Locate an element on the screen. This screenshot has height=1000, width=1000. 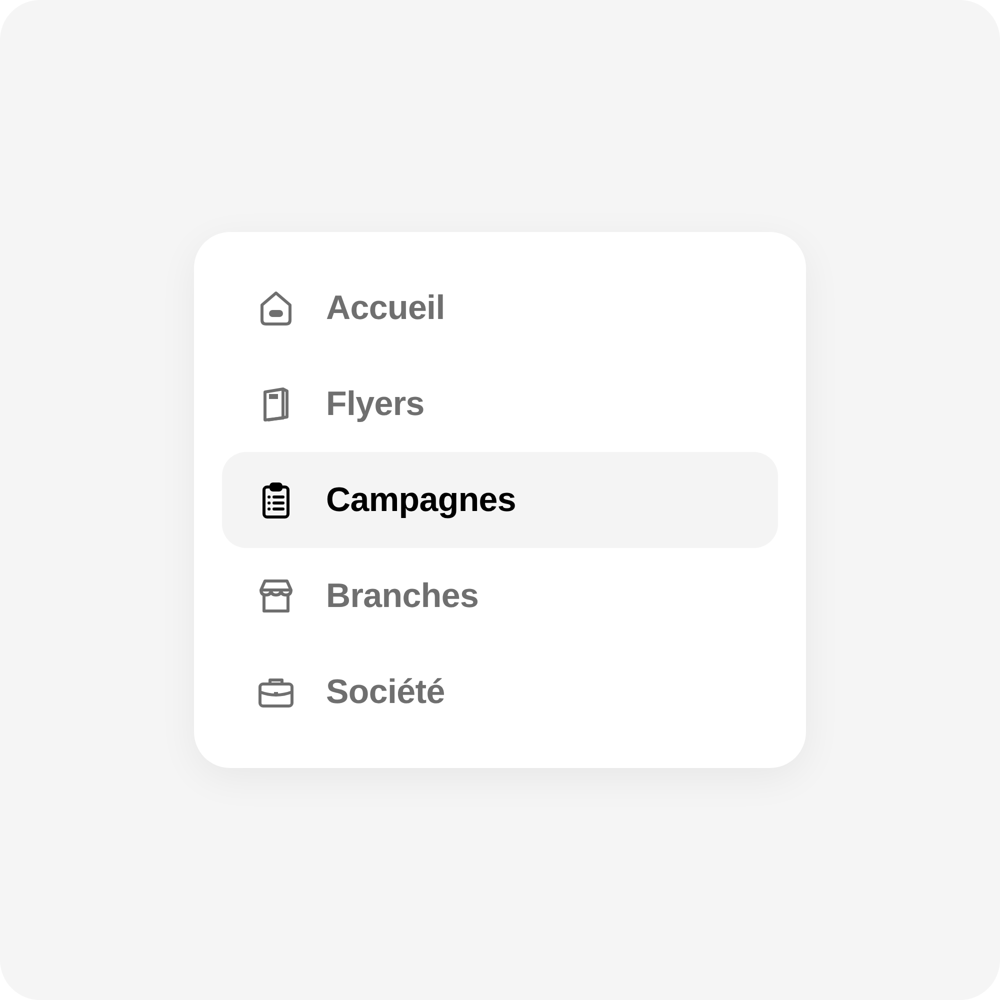
menu-item: Société is located at coordinates (500, 692).